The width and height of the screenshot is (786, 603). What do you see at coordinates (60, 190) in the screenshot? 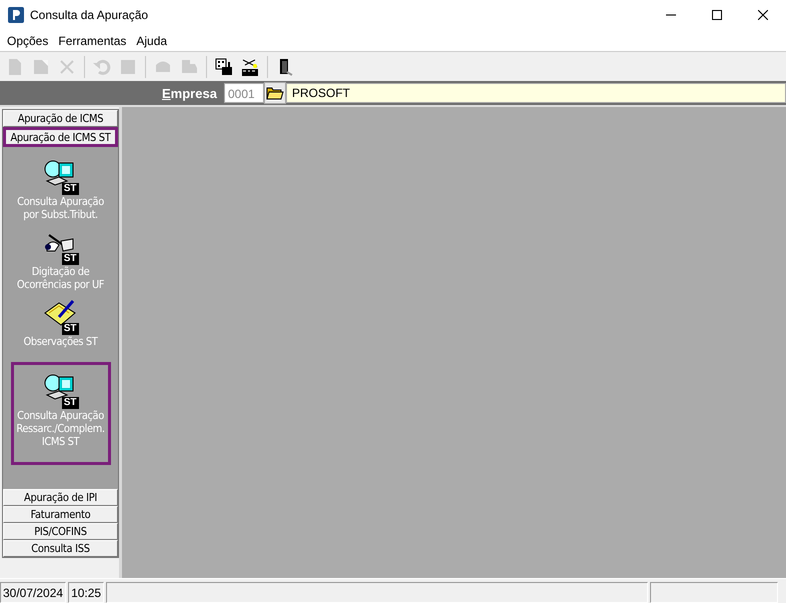
I see `nav-item: ST Consulta Apuração por Subst.Tribut.` at bounding box center [60, 190].